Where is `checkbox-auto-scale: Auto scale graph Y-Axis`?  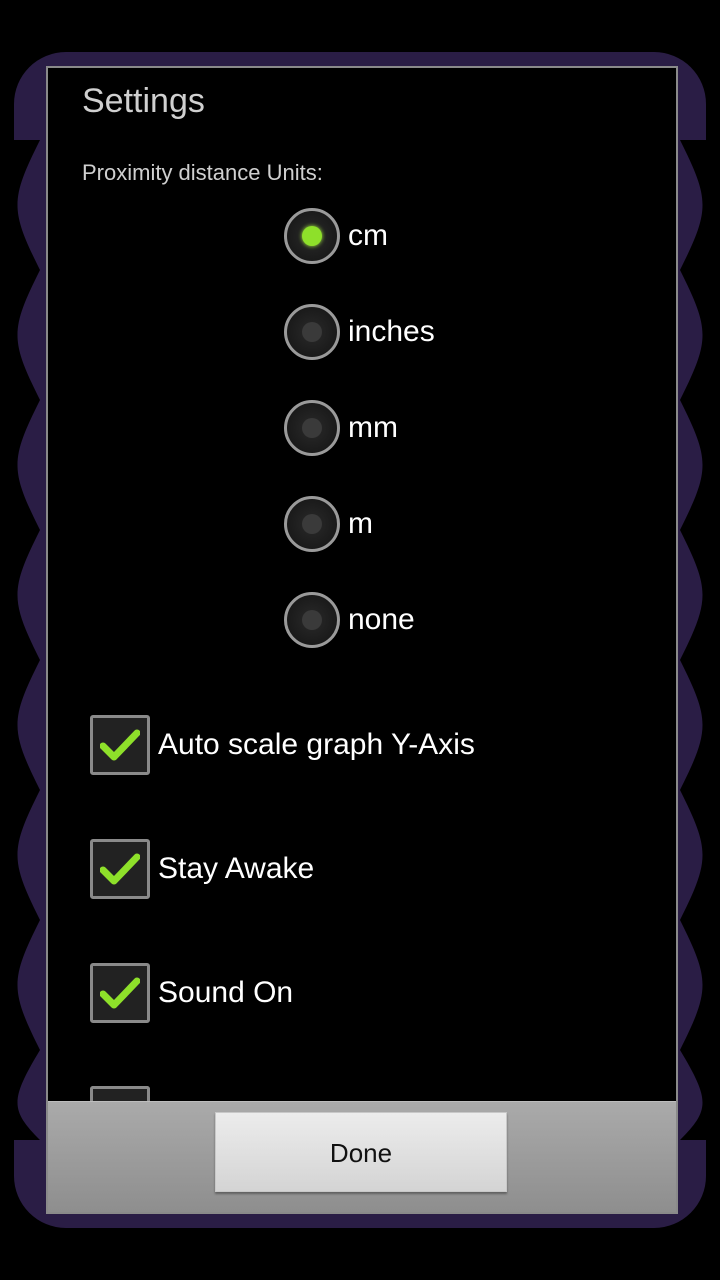 checkbox-auto-scale: Auto scale graph Y-Axis is located at coordinates (282, 745).